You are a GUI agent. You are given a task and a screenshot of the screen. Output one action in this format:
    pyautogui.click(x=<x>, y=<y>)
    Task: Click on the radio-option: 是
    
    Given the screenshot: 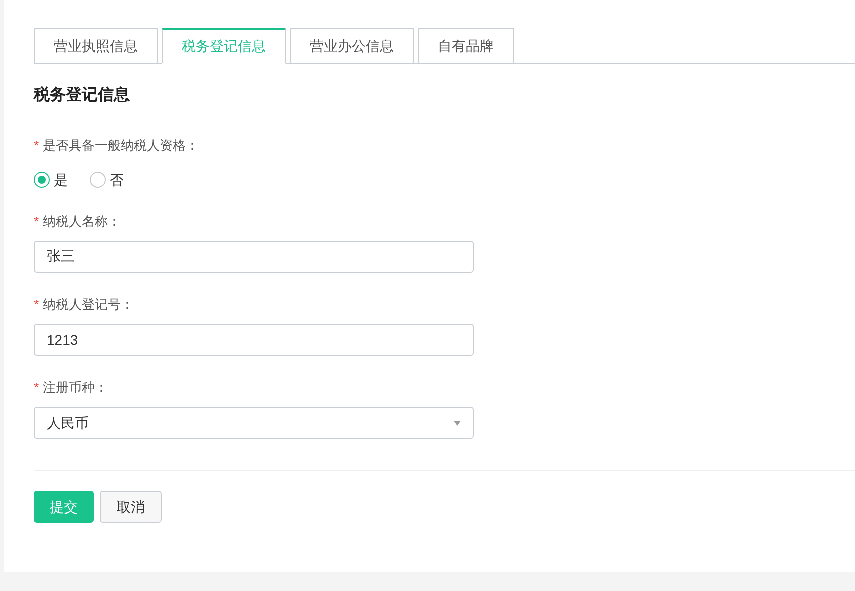 What is the action you would take?
    pyautogui.click(x=51, y=180)
    